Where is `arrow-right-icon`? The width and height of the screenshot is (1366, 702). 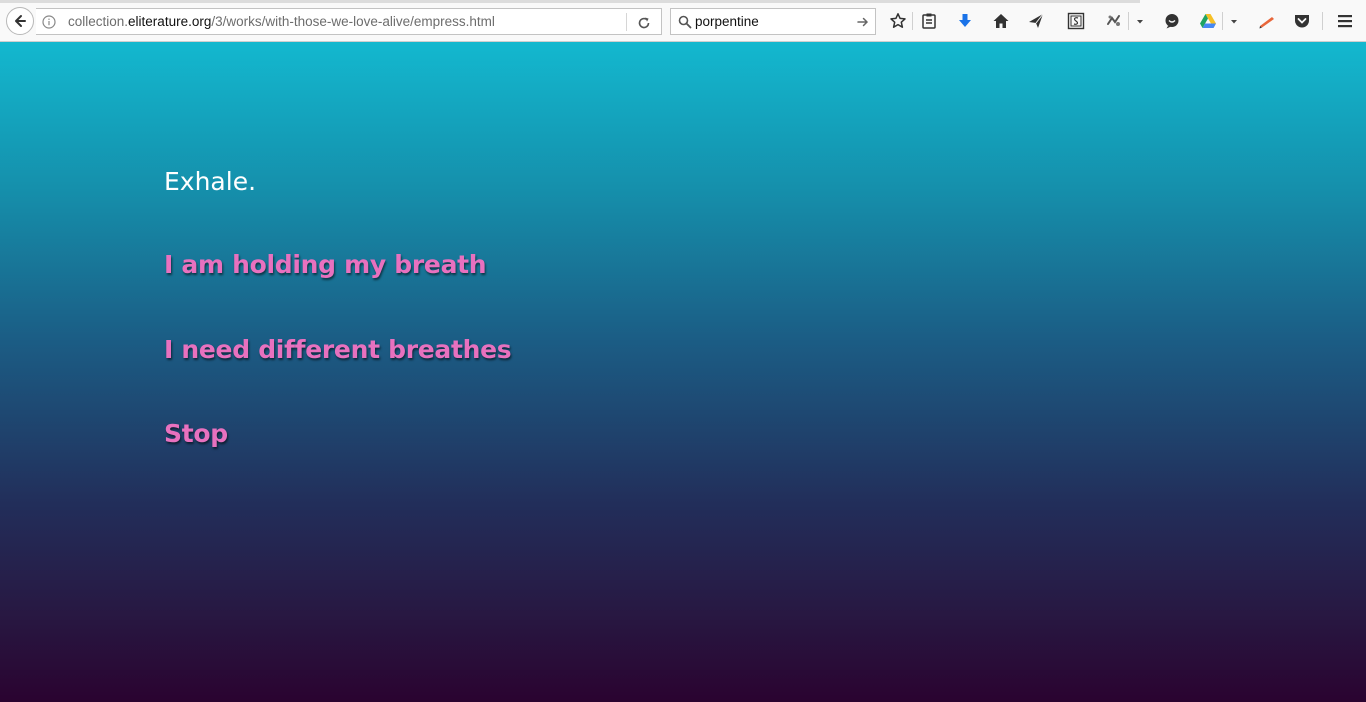 arrow-right-icon is located at coordinates (863, 22).